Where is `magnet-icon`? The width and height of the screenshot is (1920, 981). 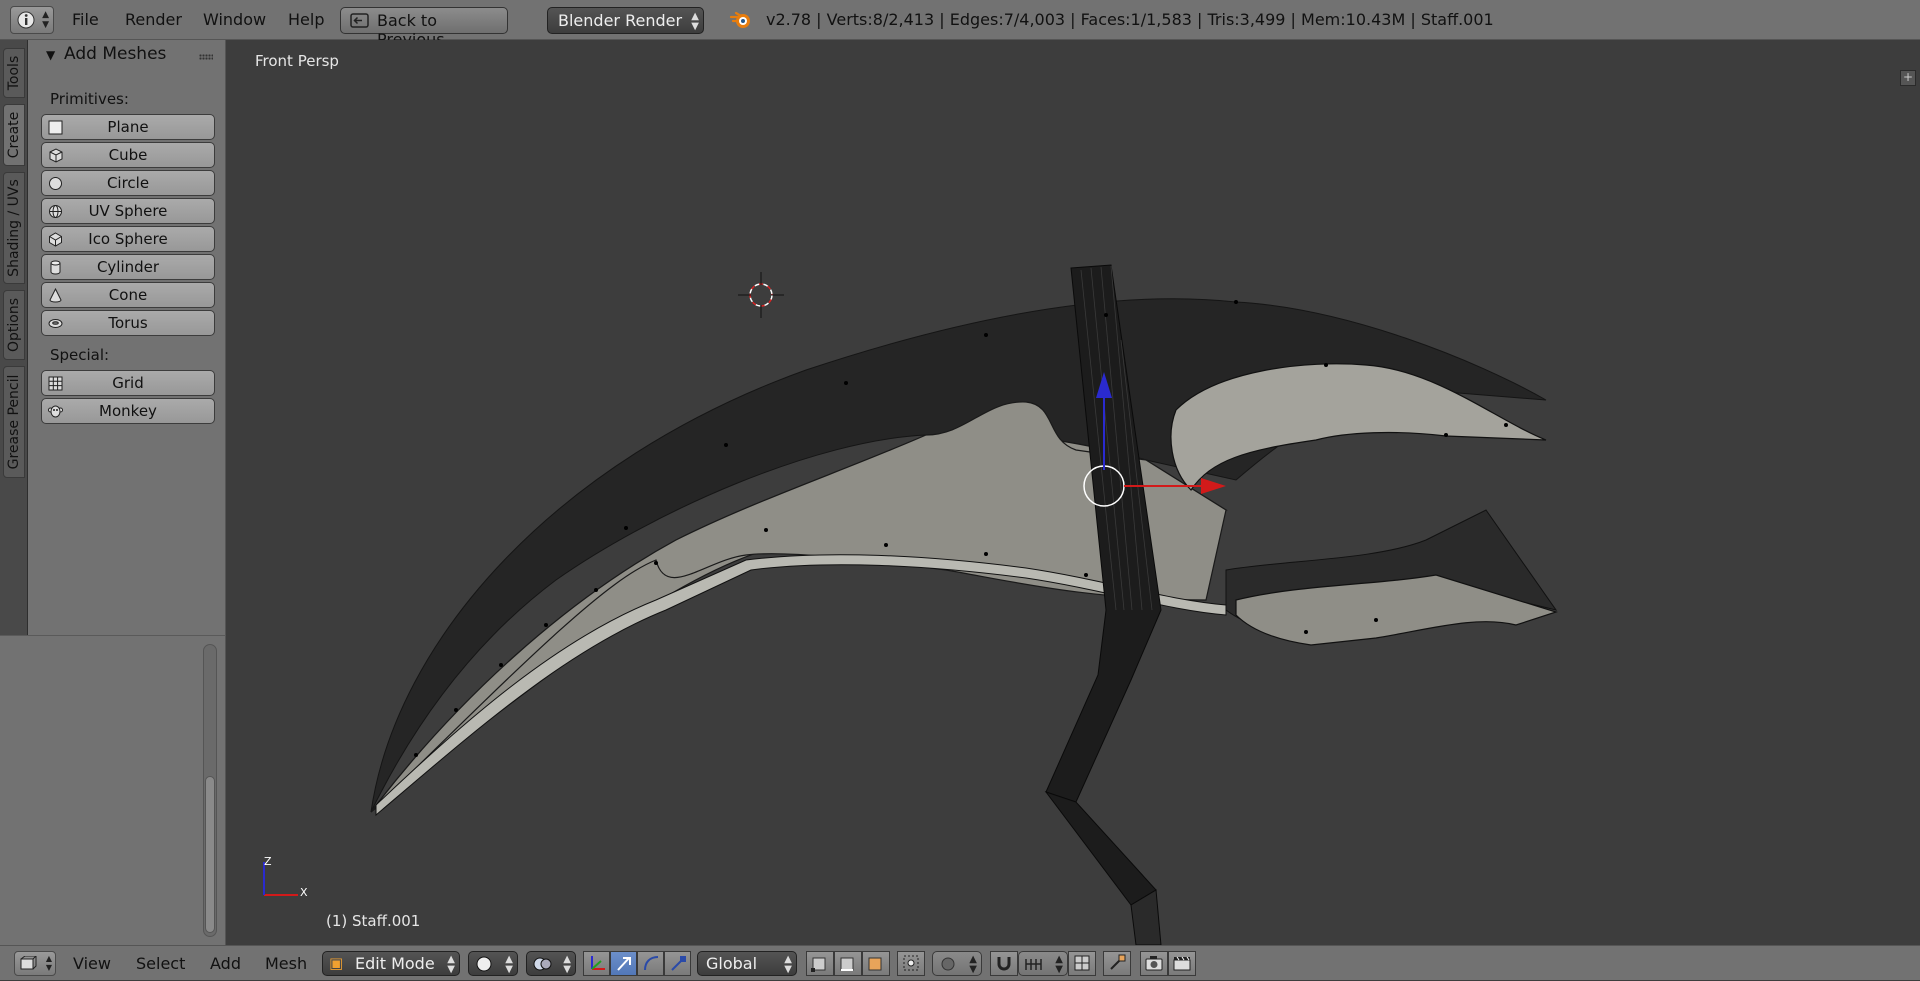 magnet-icon is located at coordinates (1004, 964).